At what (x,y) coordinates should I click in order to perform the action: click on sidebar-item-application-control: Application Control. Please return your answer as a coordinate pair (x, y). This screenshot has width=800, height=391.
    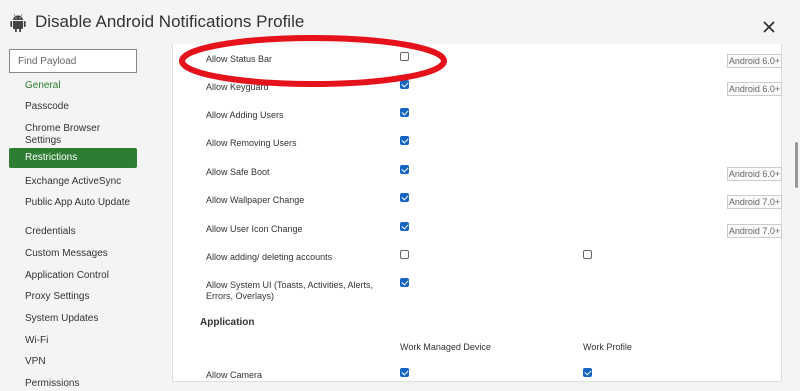
    Looking at the image, I should click on (73, 276).